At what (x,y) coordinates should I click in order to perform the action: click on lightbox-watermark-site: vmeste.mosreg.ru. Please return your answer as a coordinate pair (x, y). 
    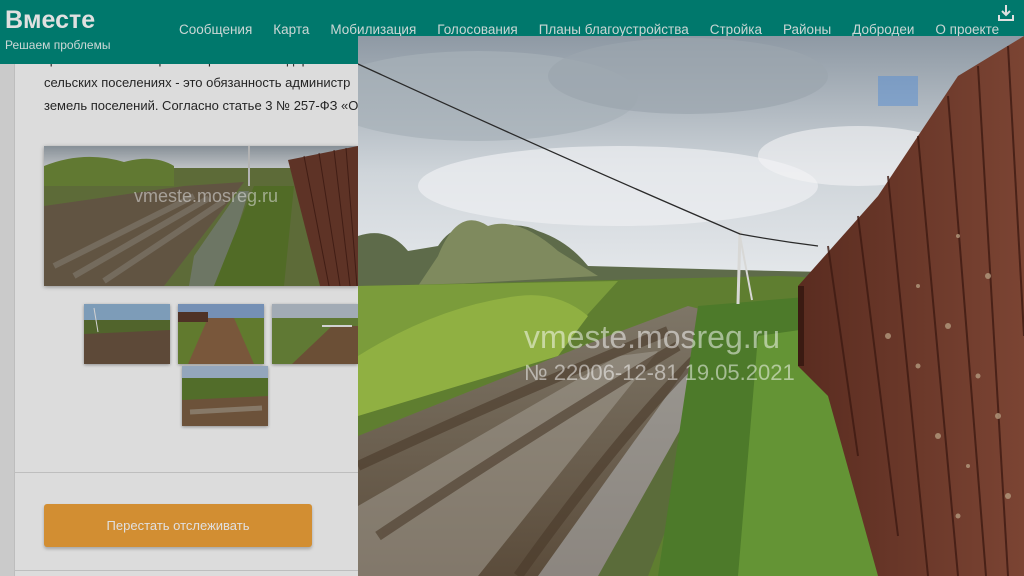
    Looking at the image, I should click on (652, 337).